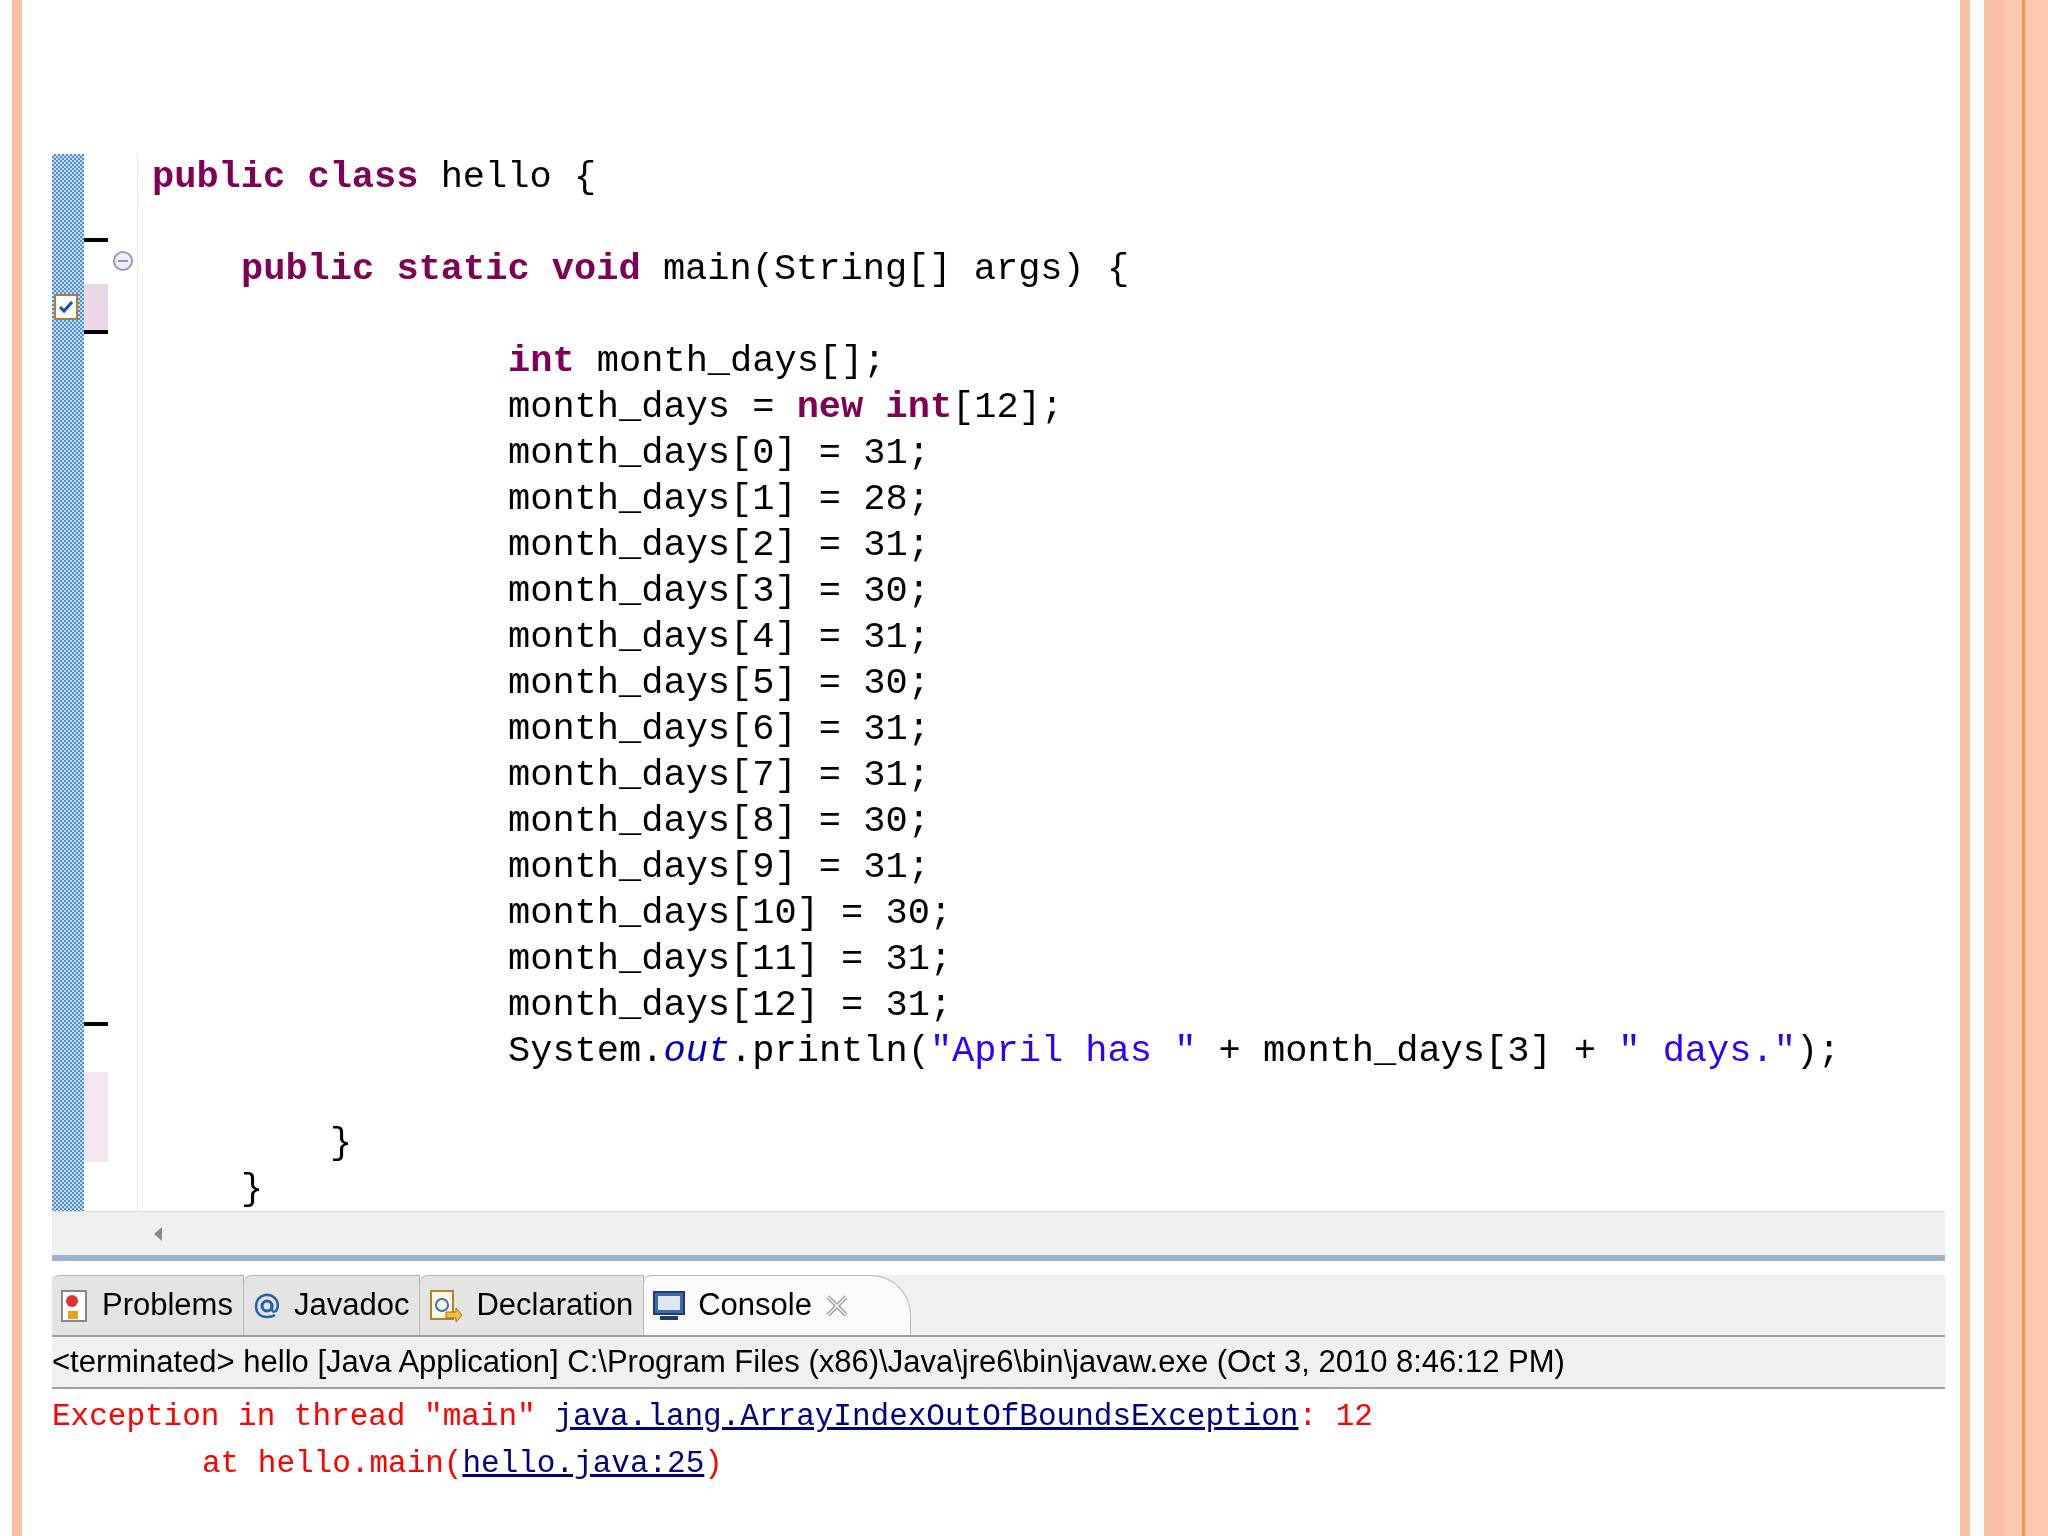 The height and width of the screenshot is (1536, 2048). What do you see at coordinates (719, 545) in the screenshot?
I see `code-line: month_days[2] = 31;` at bounding box center [719, 545].